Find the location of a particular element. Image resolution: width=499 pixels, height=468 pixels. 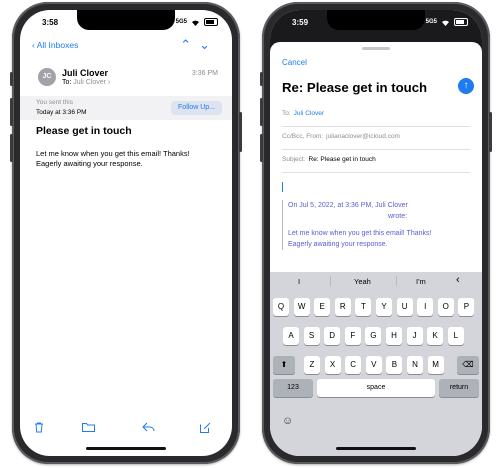

sender-name: Juli Clover is located at coordinates (85, 73).